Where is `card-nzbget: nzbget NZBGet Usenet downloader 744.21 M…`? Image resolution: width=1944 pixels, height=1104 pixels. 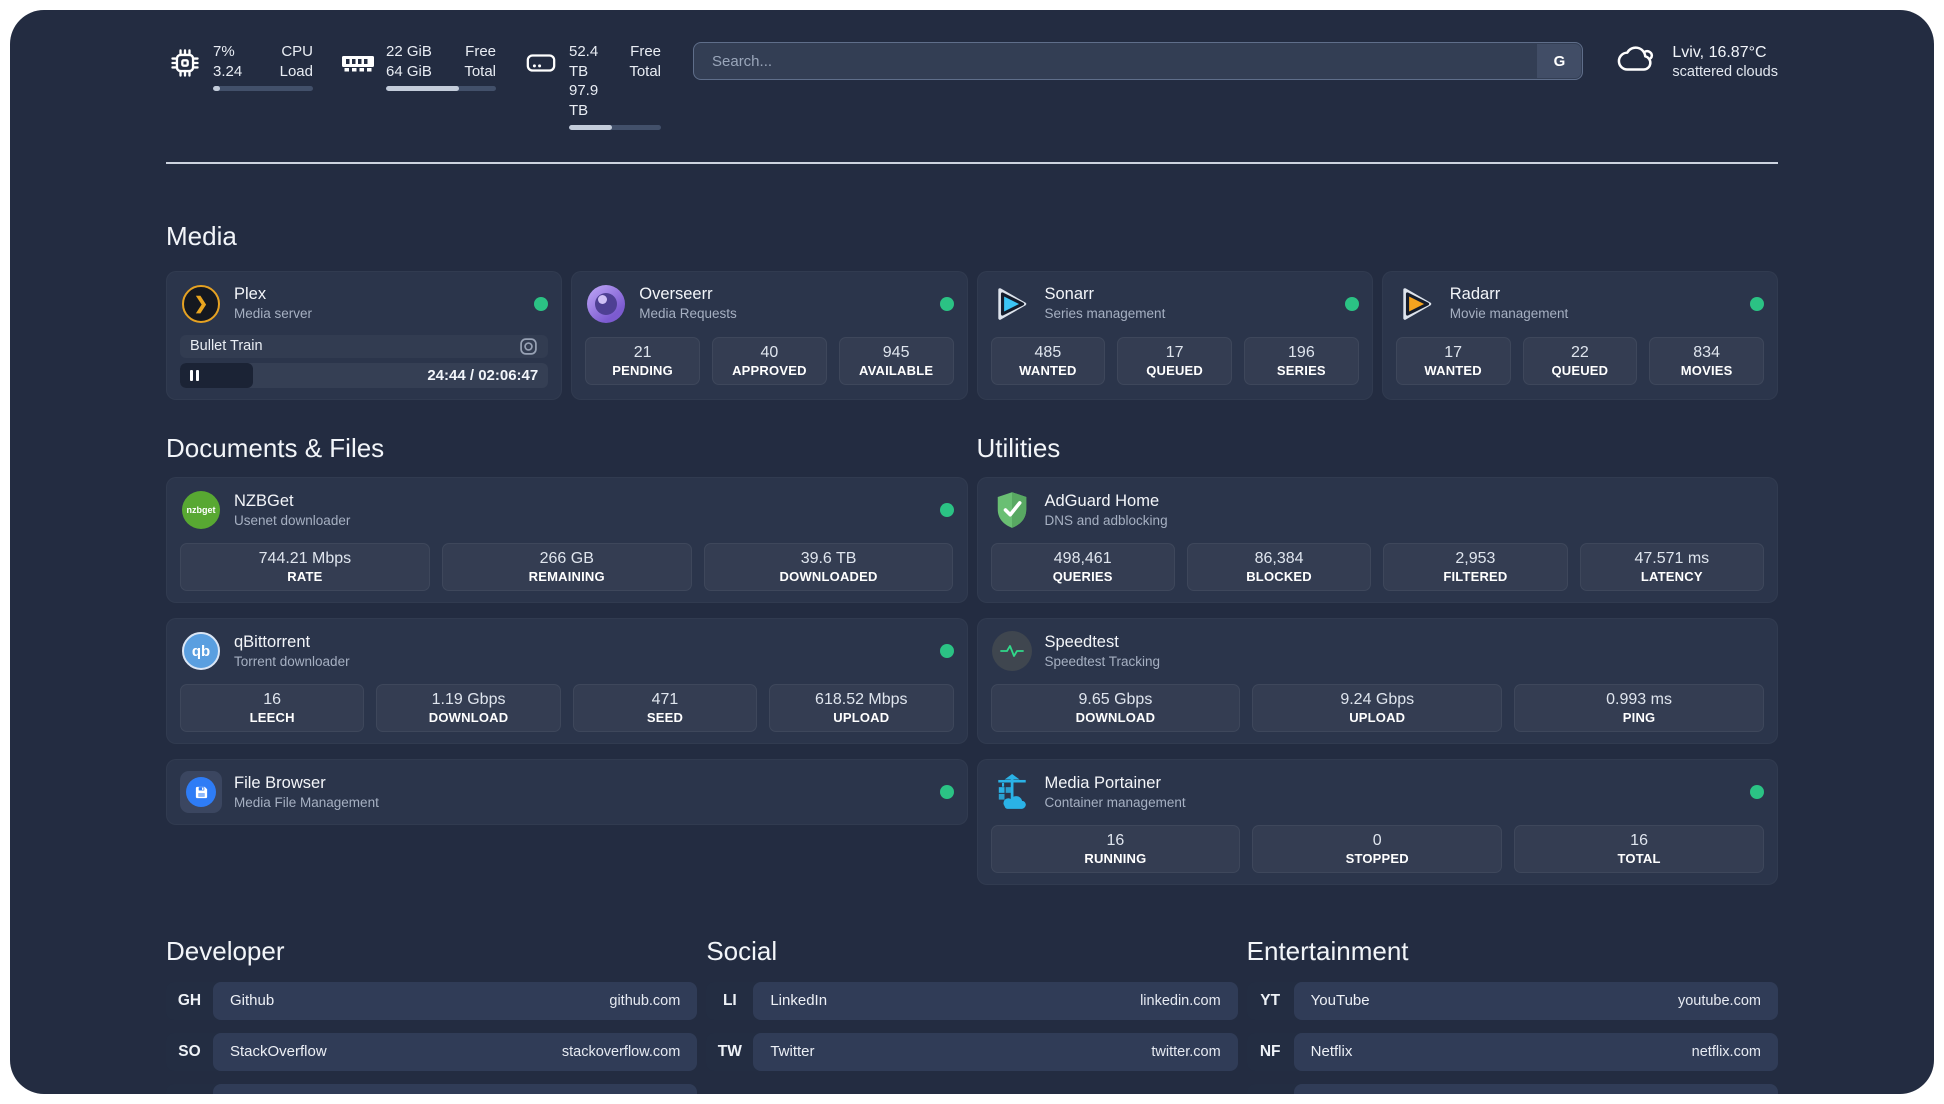
card-nzbget: nzbget NZBGet Usenet downloader 744.21 M… is located at coordinates (567, 540).